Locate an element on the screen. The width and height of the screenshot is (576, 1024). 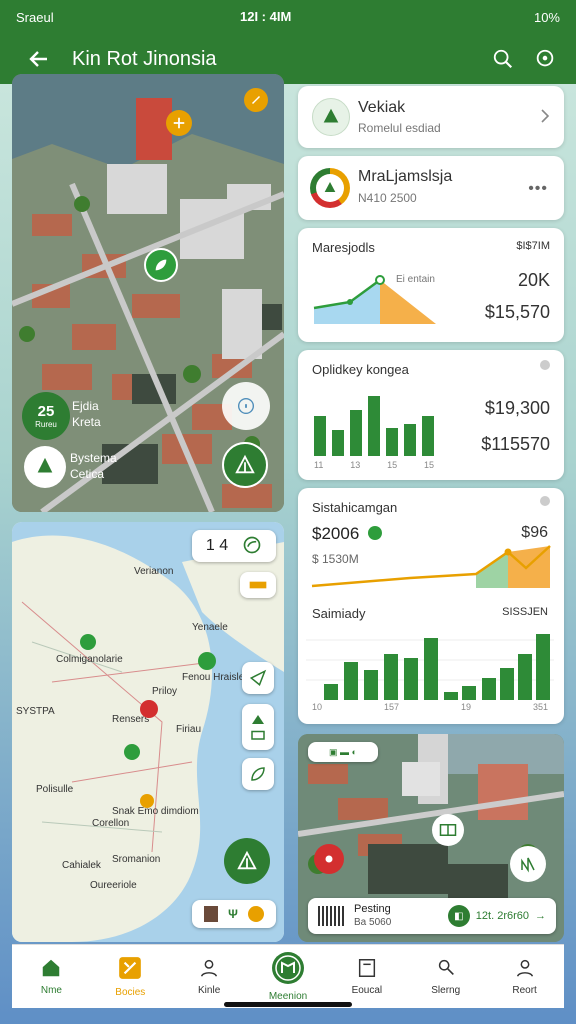
status-time: 12I : 4IM is located at coordinates (266, 16).